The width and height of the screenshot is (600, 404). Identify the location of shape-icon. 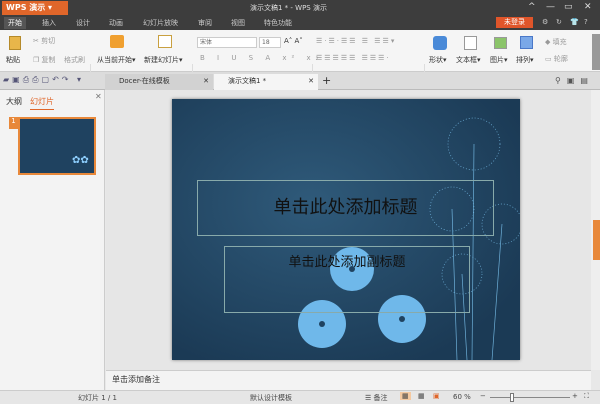
(440, 43).